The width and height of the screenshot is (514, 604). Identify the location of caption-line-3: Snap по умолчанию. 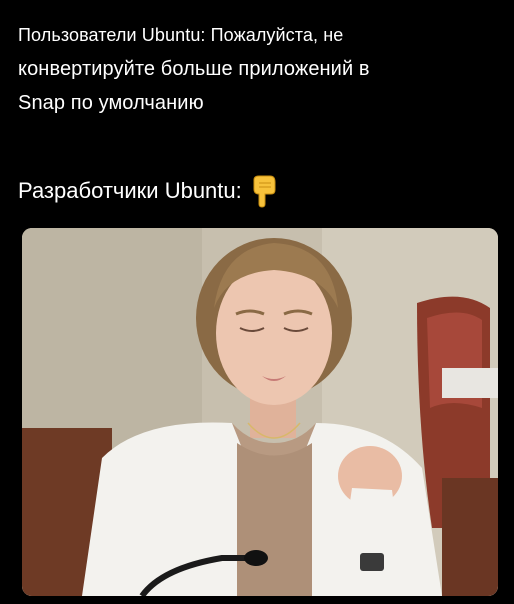
(111, 103).